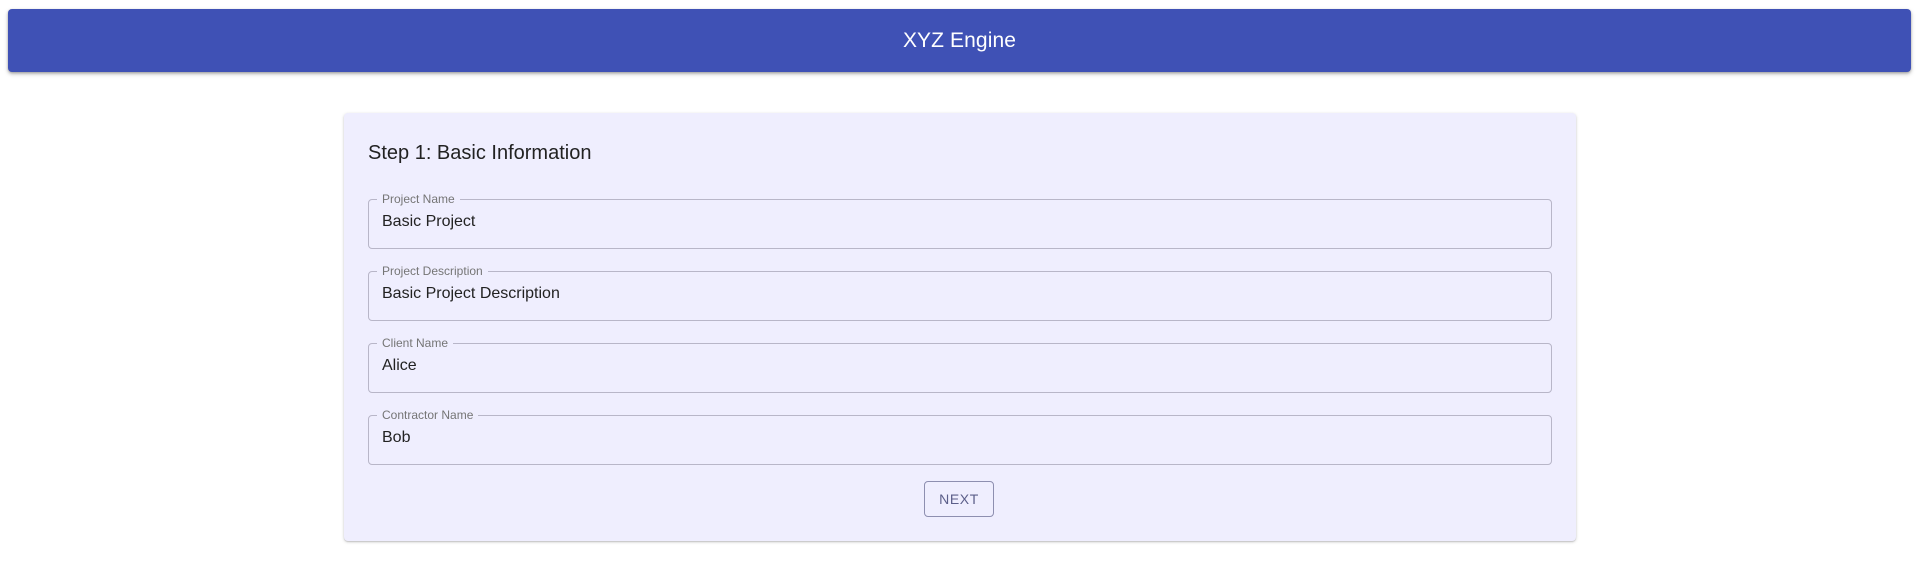 This screenshot has height=574, width=1917. Describe the element at coordinates (480, 153) in the screenshot. I see `step-title: Step 1: Basic Information` at that location.